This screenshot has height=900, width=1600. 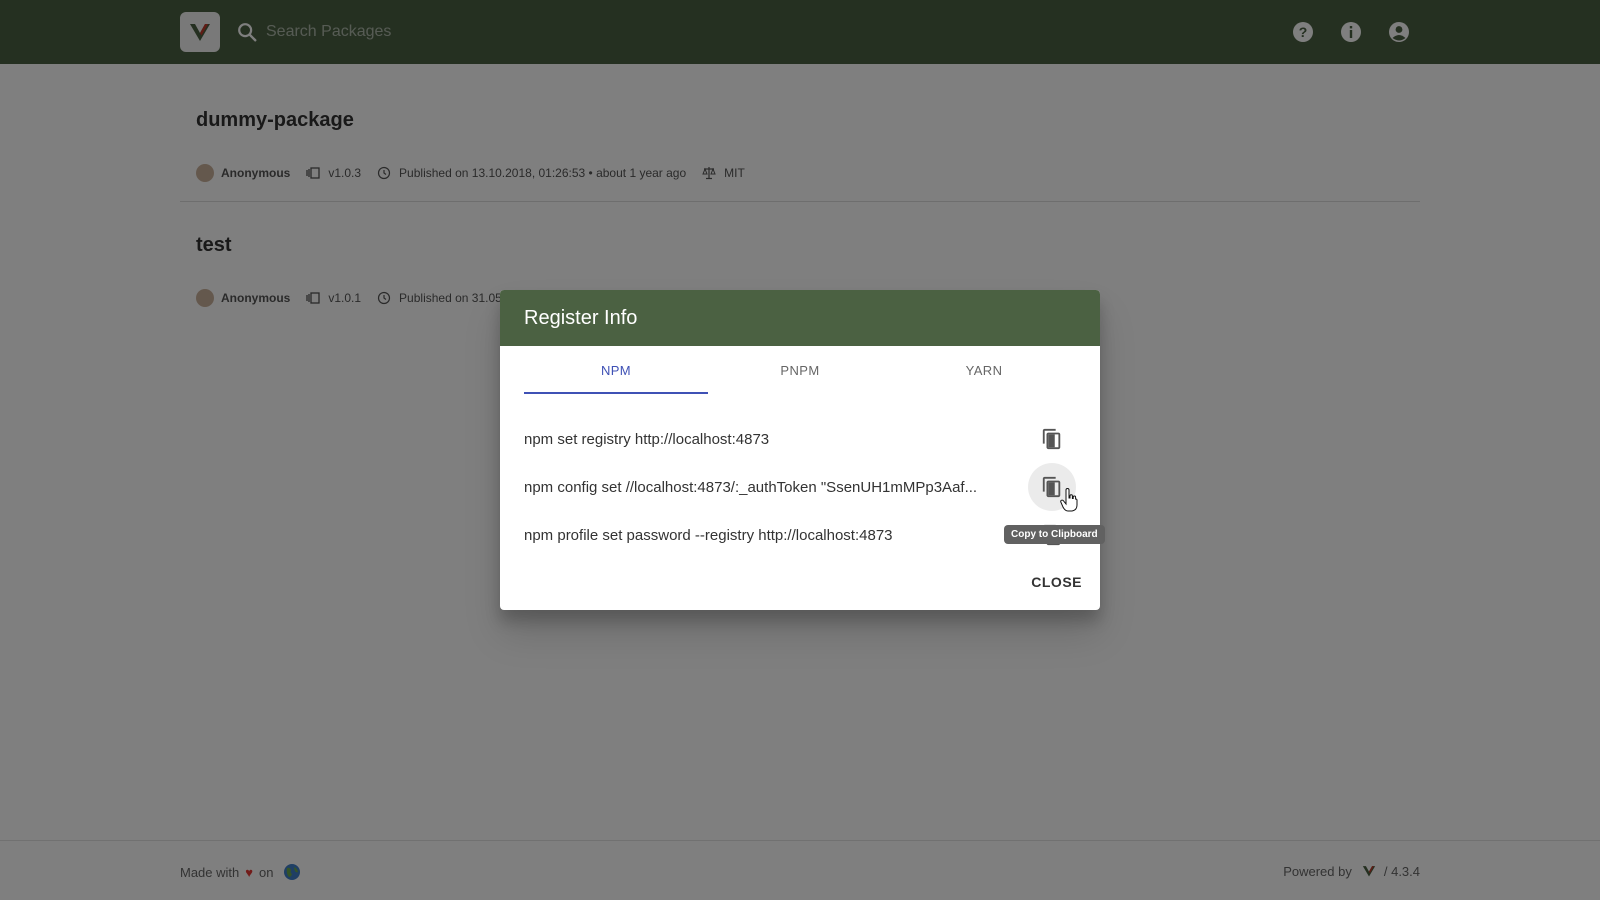 I want to click on tab-npm: NPM, so click(x=616, y=370).